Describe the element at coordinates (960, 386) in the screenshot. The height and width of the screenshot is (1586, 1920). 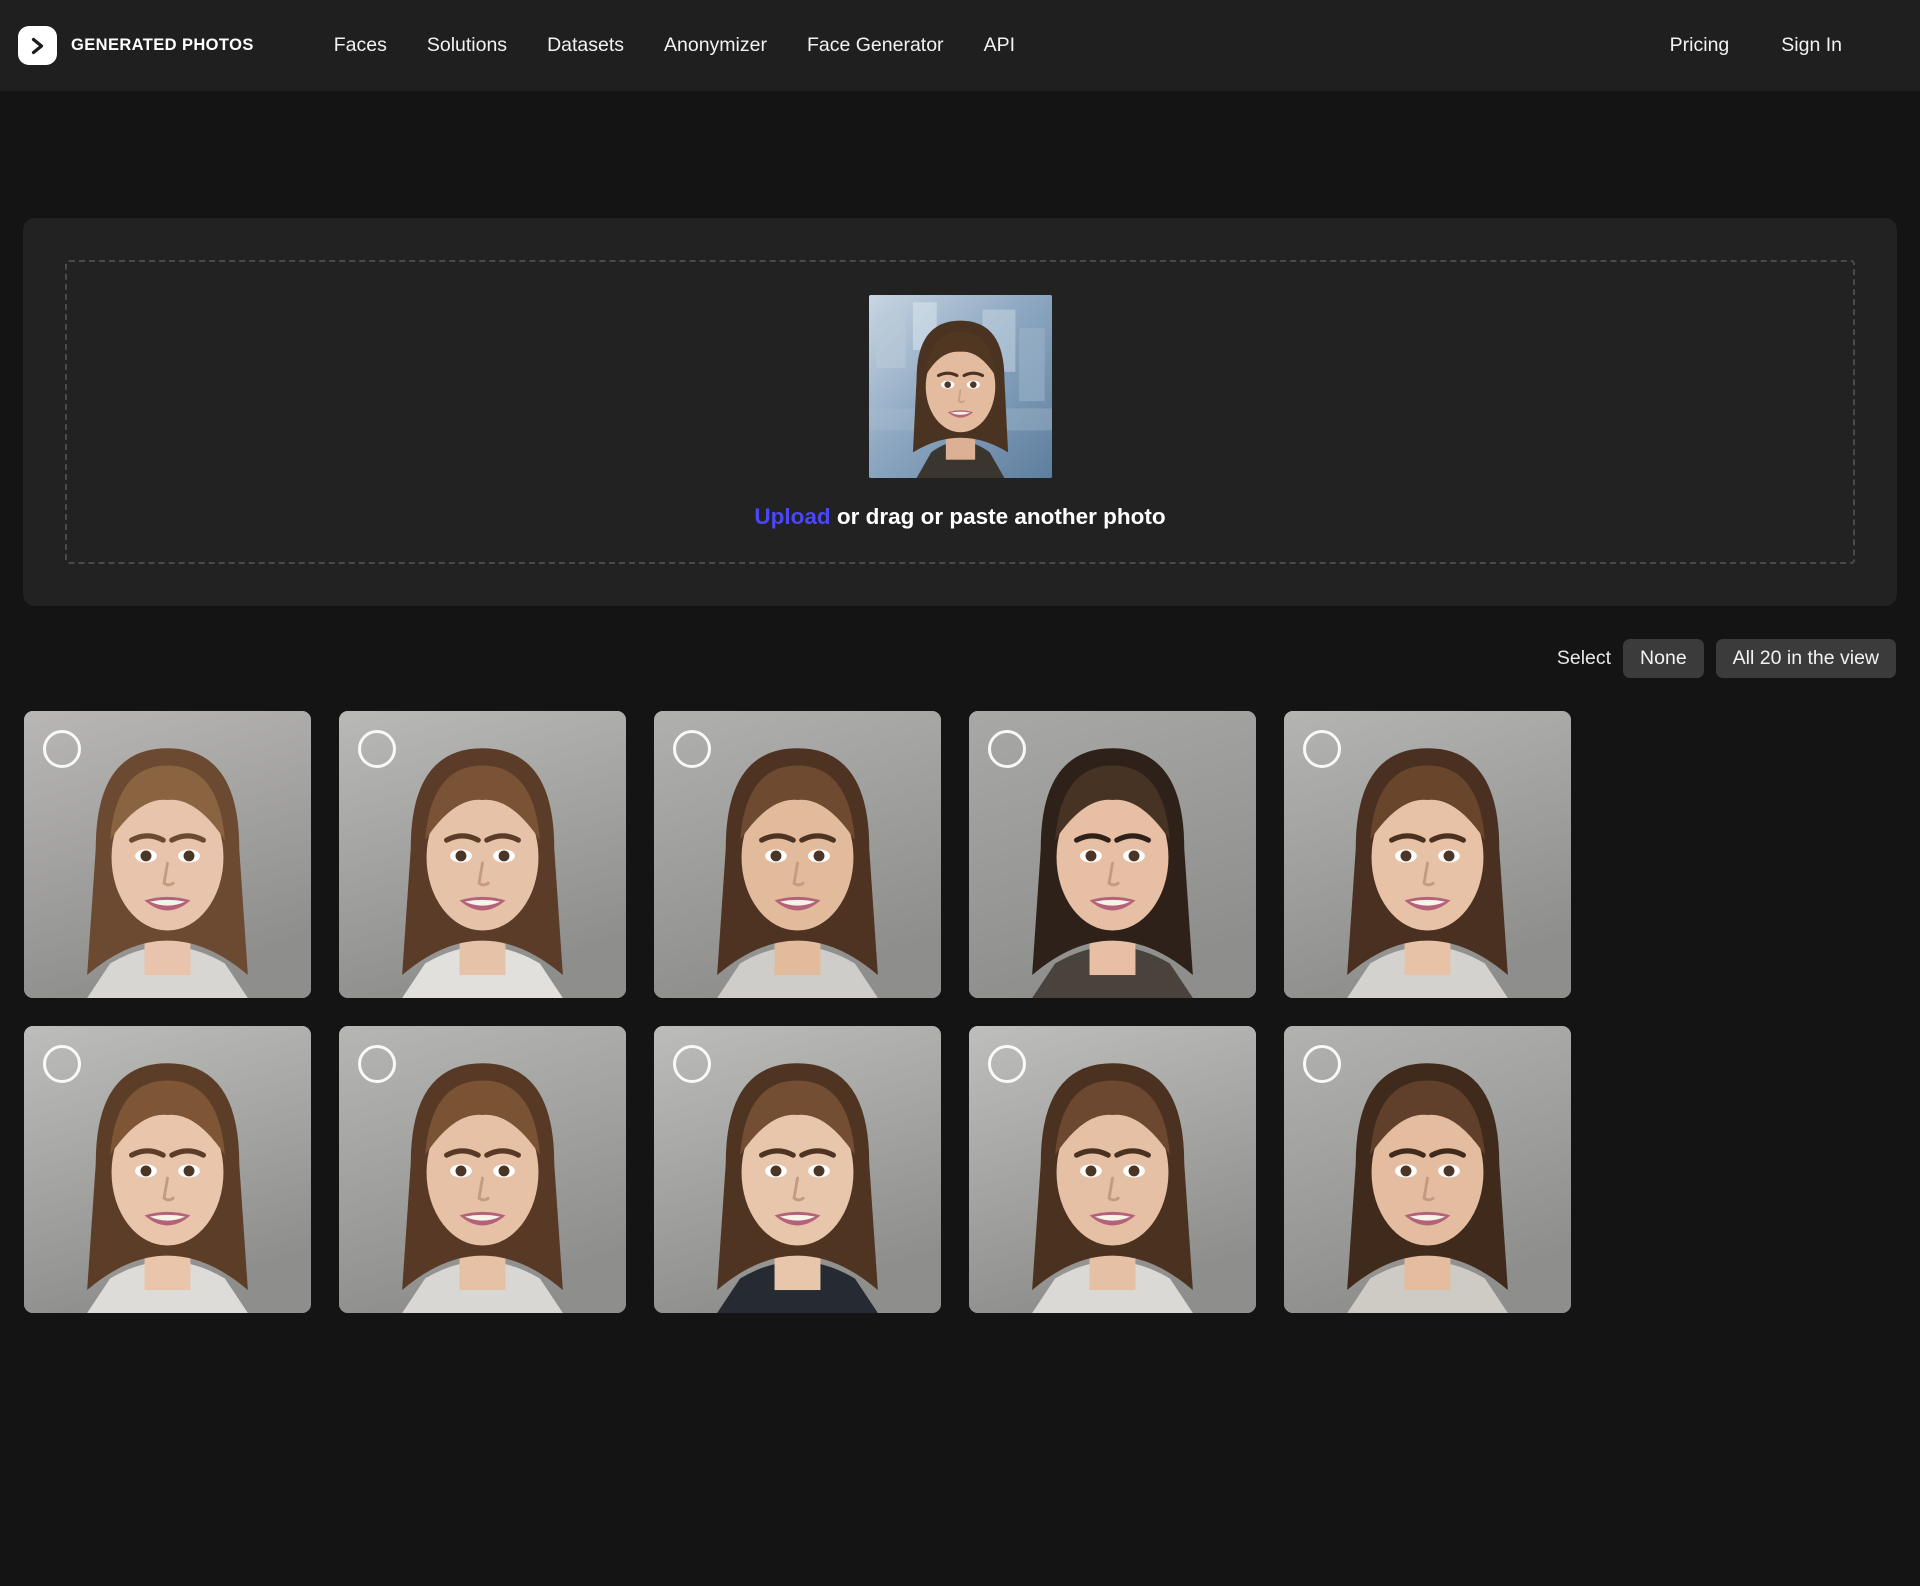
I see `uploaded-photo-thumbnail` at that location.